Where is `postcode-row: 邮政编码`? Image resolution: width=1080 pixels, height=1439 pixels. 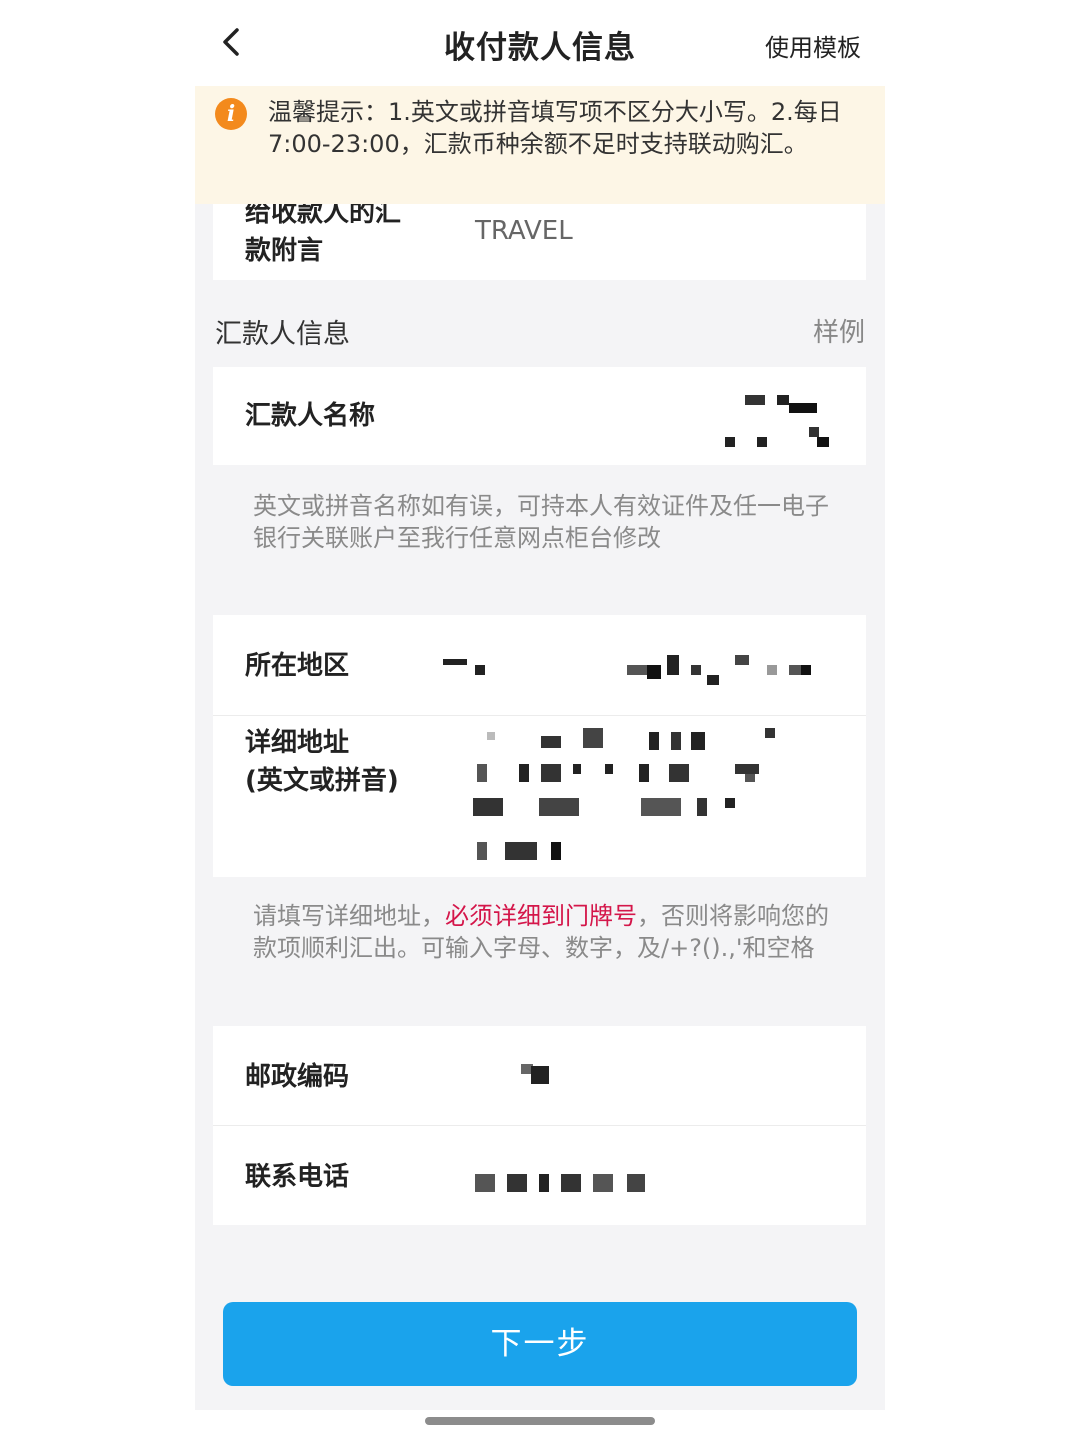 postcode-row: 邮政编码 is located at coordinates (539, 1075).